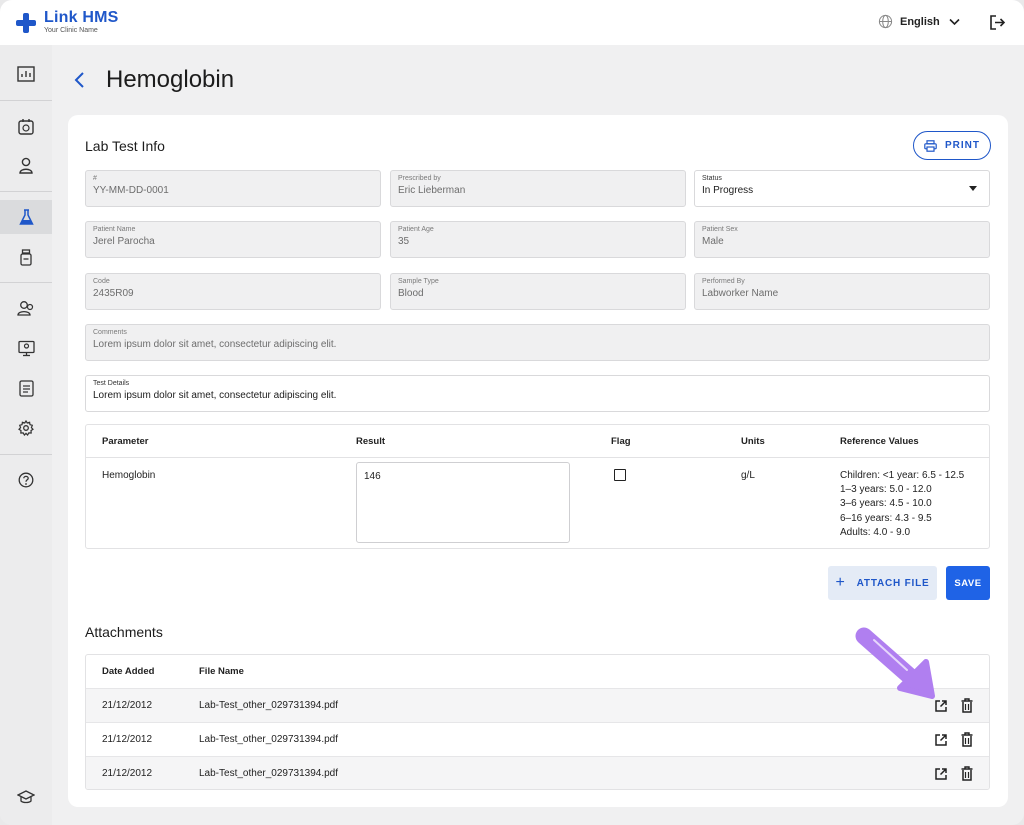 The image size is (1024, 825). What do you see at coordinates (886, 490) in the screenshot?
I see `reference-line: 1–3 years: 5.0 - 12.0` at bounding box center [886, 490].